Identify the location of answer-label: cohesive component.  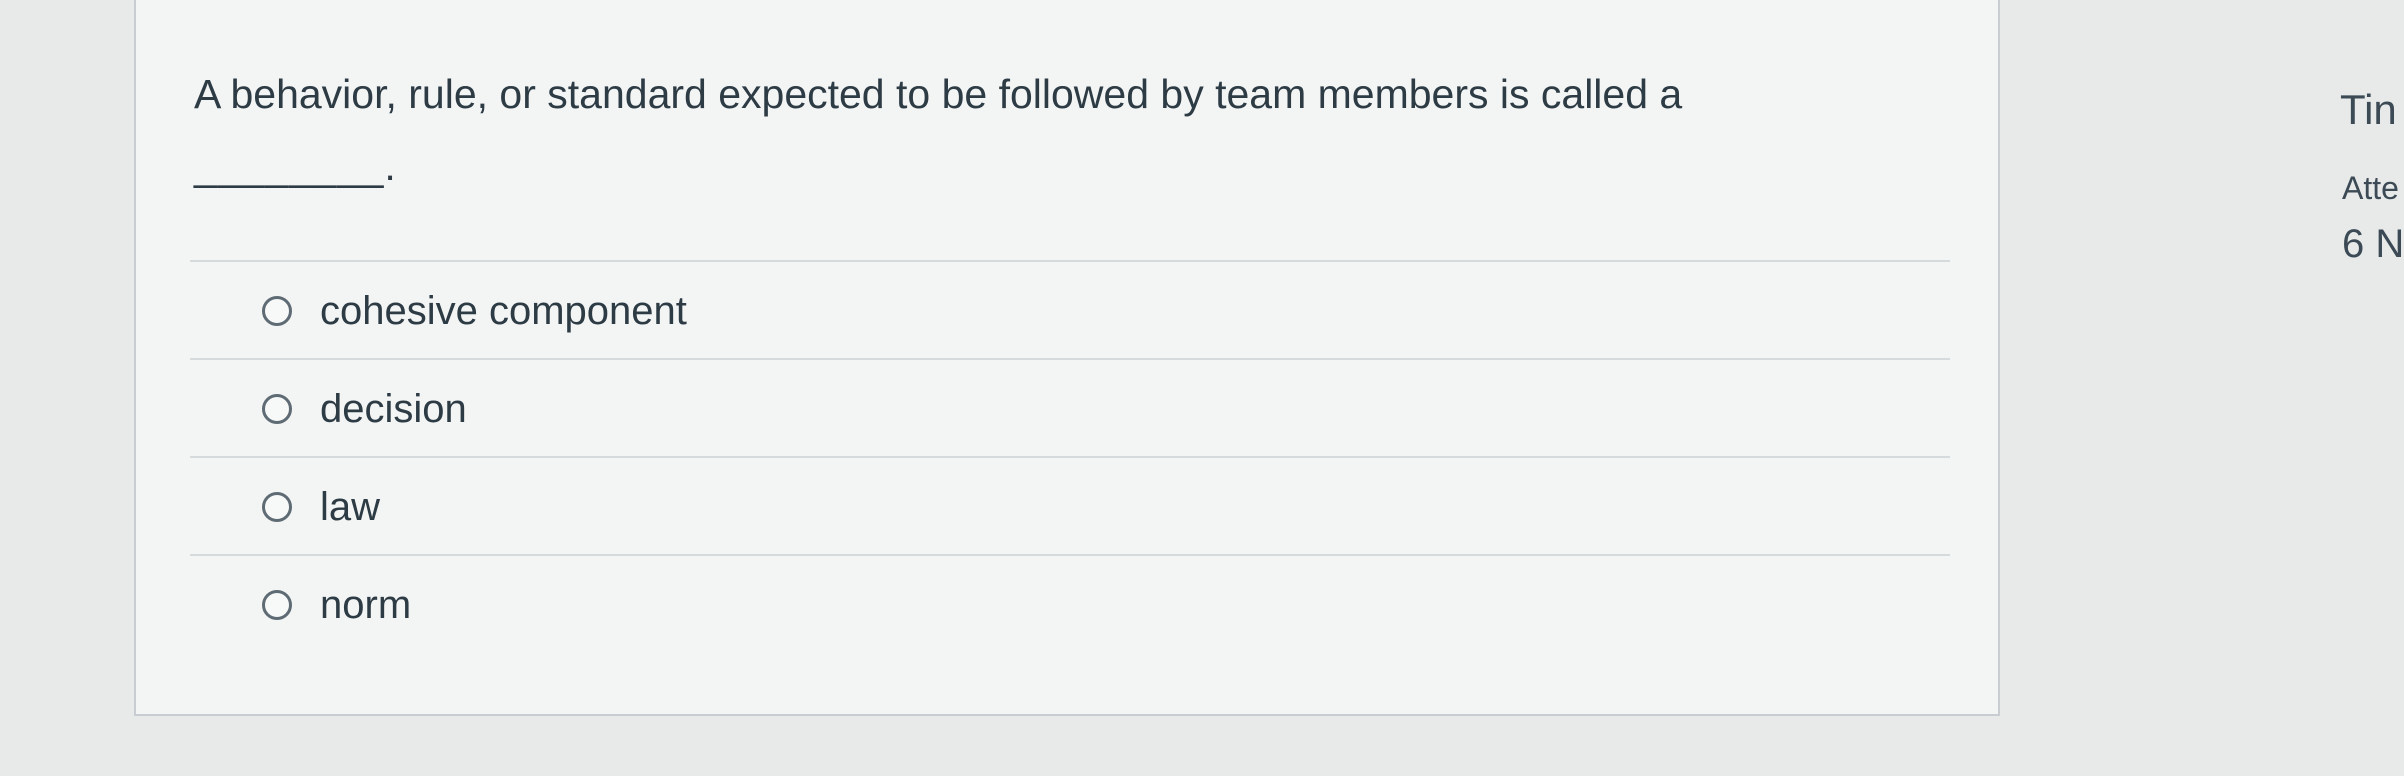
(503, 311).